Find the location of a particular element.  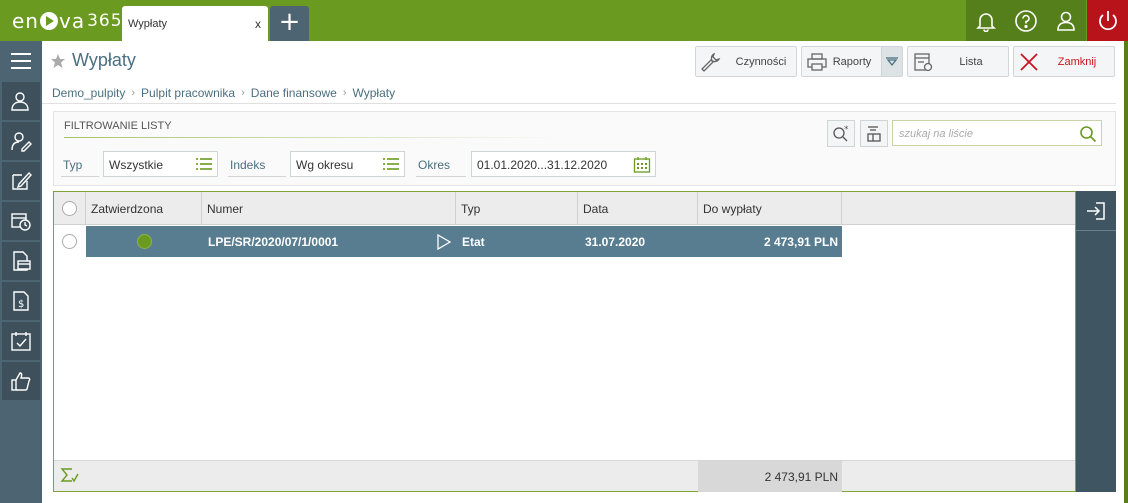

app-logo: en va 365 is located at coordinates (67, 21).